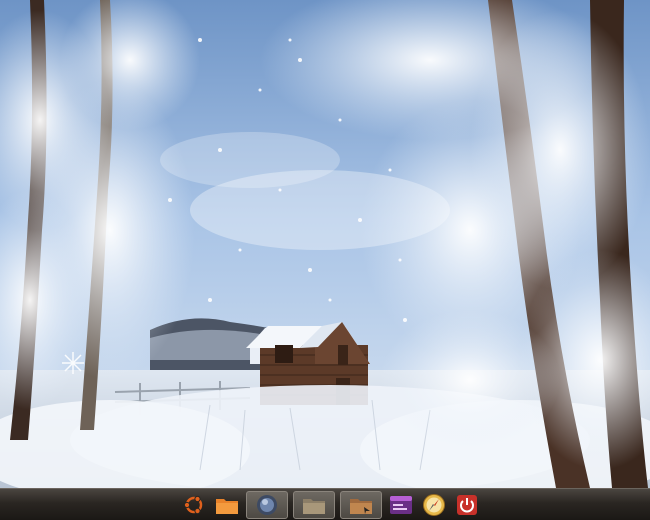 The width and height of the screenshot is (650, 520). Describe the element at coordinates (467, 505) in the screenshot. I see `power-icon` at that location.